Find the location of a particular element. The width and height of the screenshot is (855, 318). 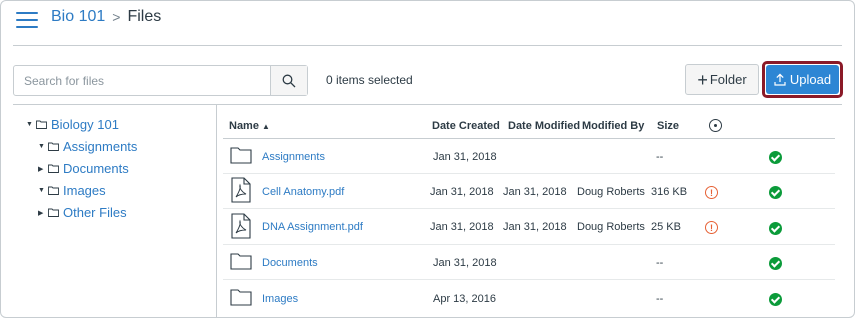

file-name-link: DNA Assignment.pdf is located at coordinates (312, 227).